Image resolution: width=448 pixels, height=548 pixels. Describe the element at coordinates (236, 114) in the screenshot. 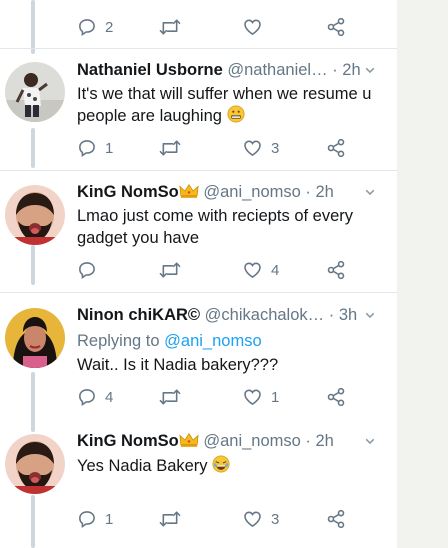

I see `grimacing-emoji-icon` at that location.